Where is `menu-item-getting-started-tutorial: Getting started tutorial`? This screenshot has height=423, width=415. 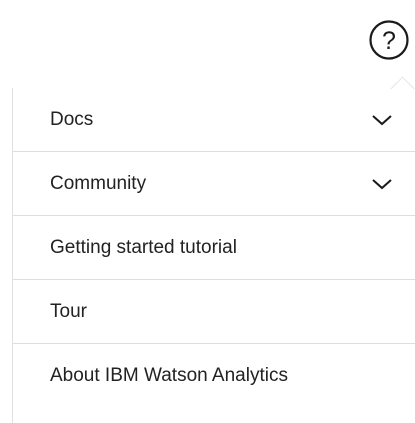 menu-item-getting-started-tutorial: Getting started tutorial is located at coordinates (214, 248).